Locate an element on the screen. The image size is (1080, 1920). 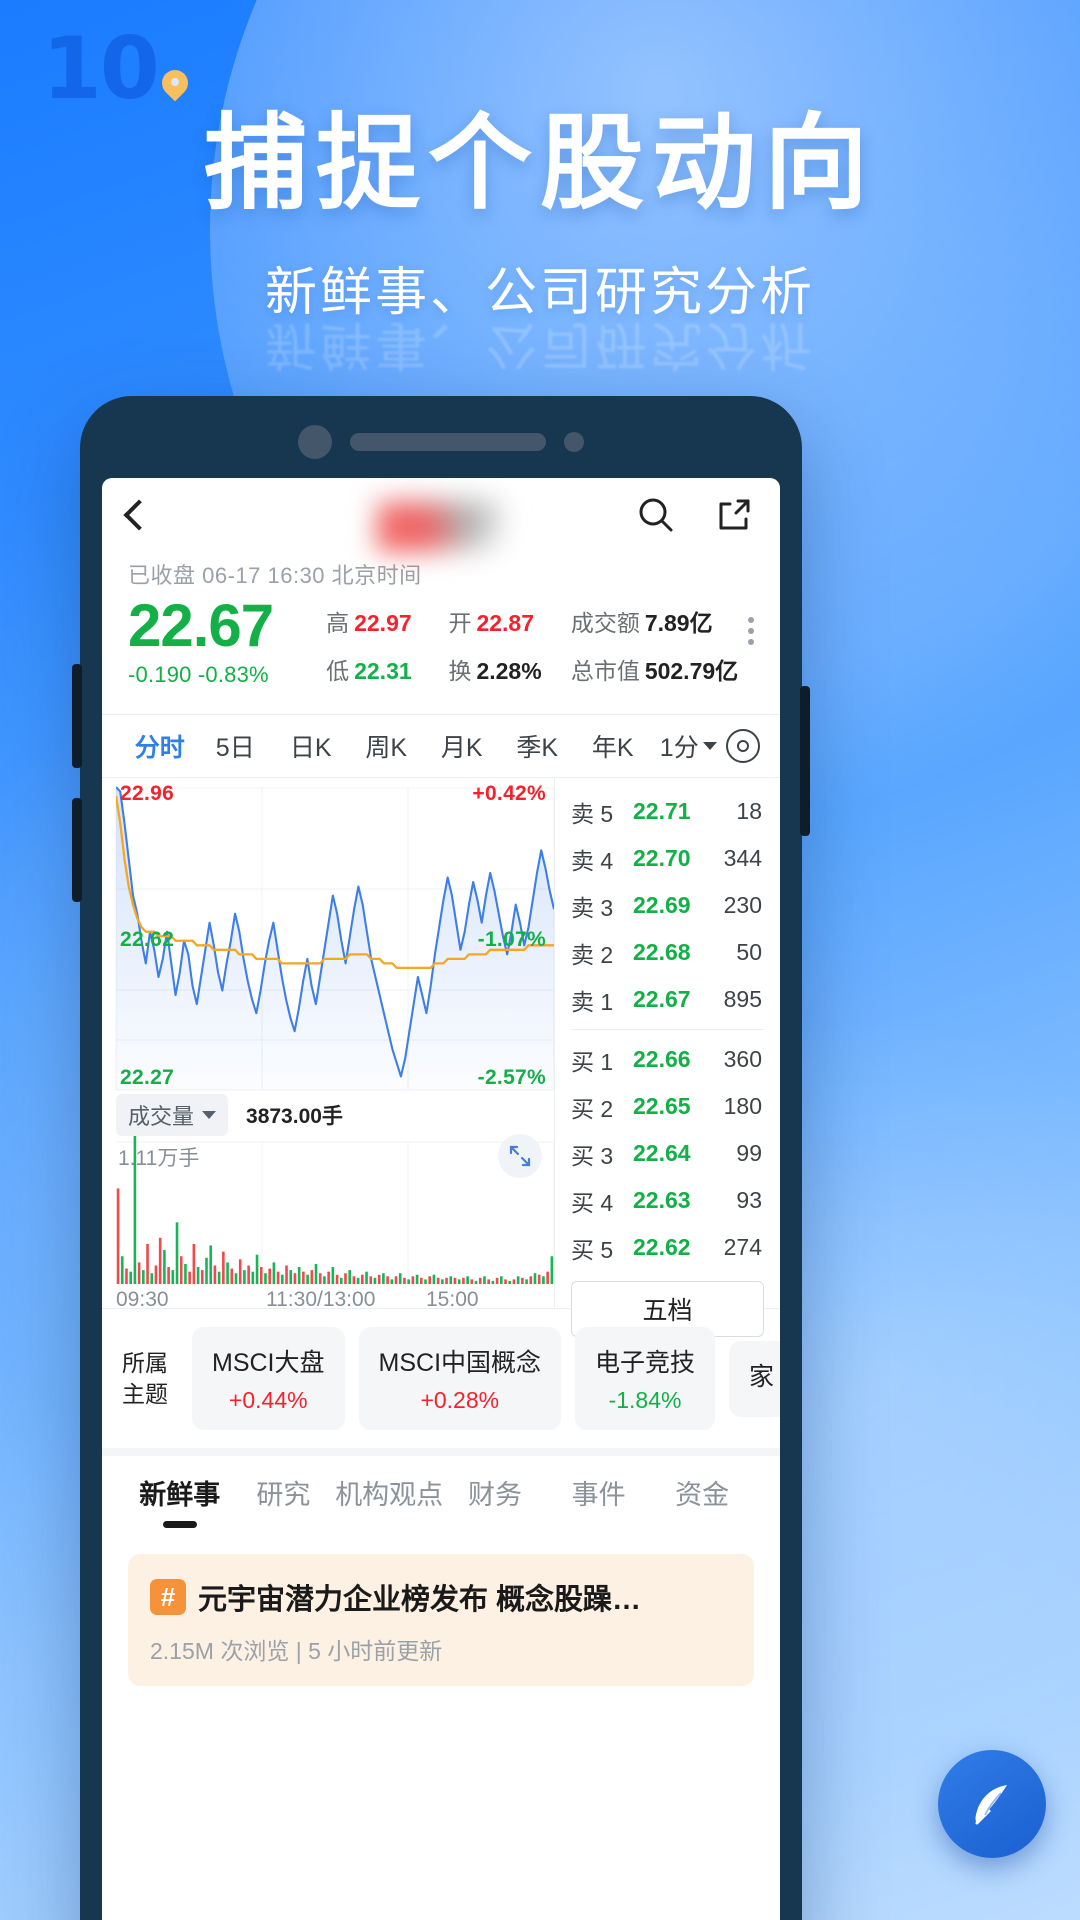
tab-quarterly-k: 季K is located at coordinates (538, 746).